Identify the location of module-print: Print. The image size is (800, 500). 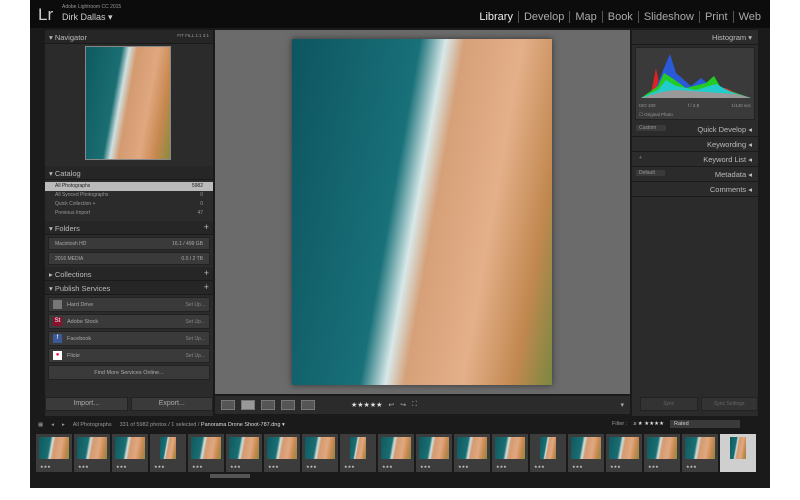
(715, 17).